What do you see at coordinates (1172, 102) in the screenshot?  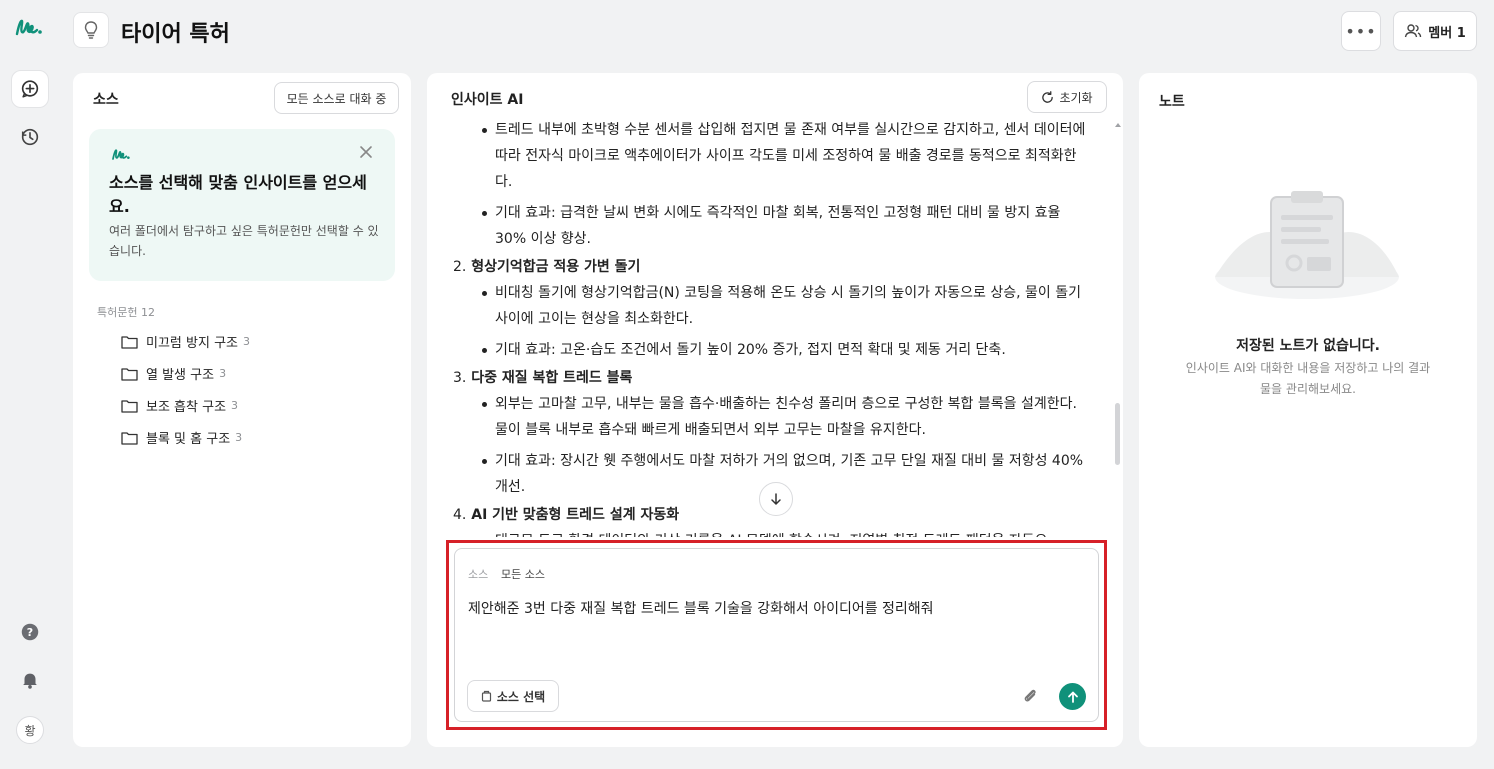 I see `note-panel-title: 노트` at bounding box center [1172, 102].